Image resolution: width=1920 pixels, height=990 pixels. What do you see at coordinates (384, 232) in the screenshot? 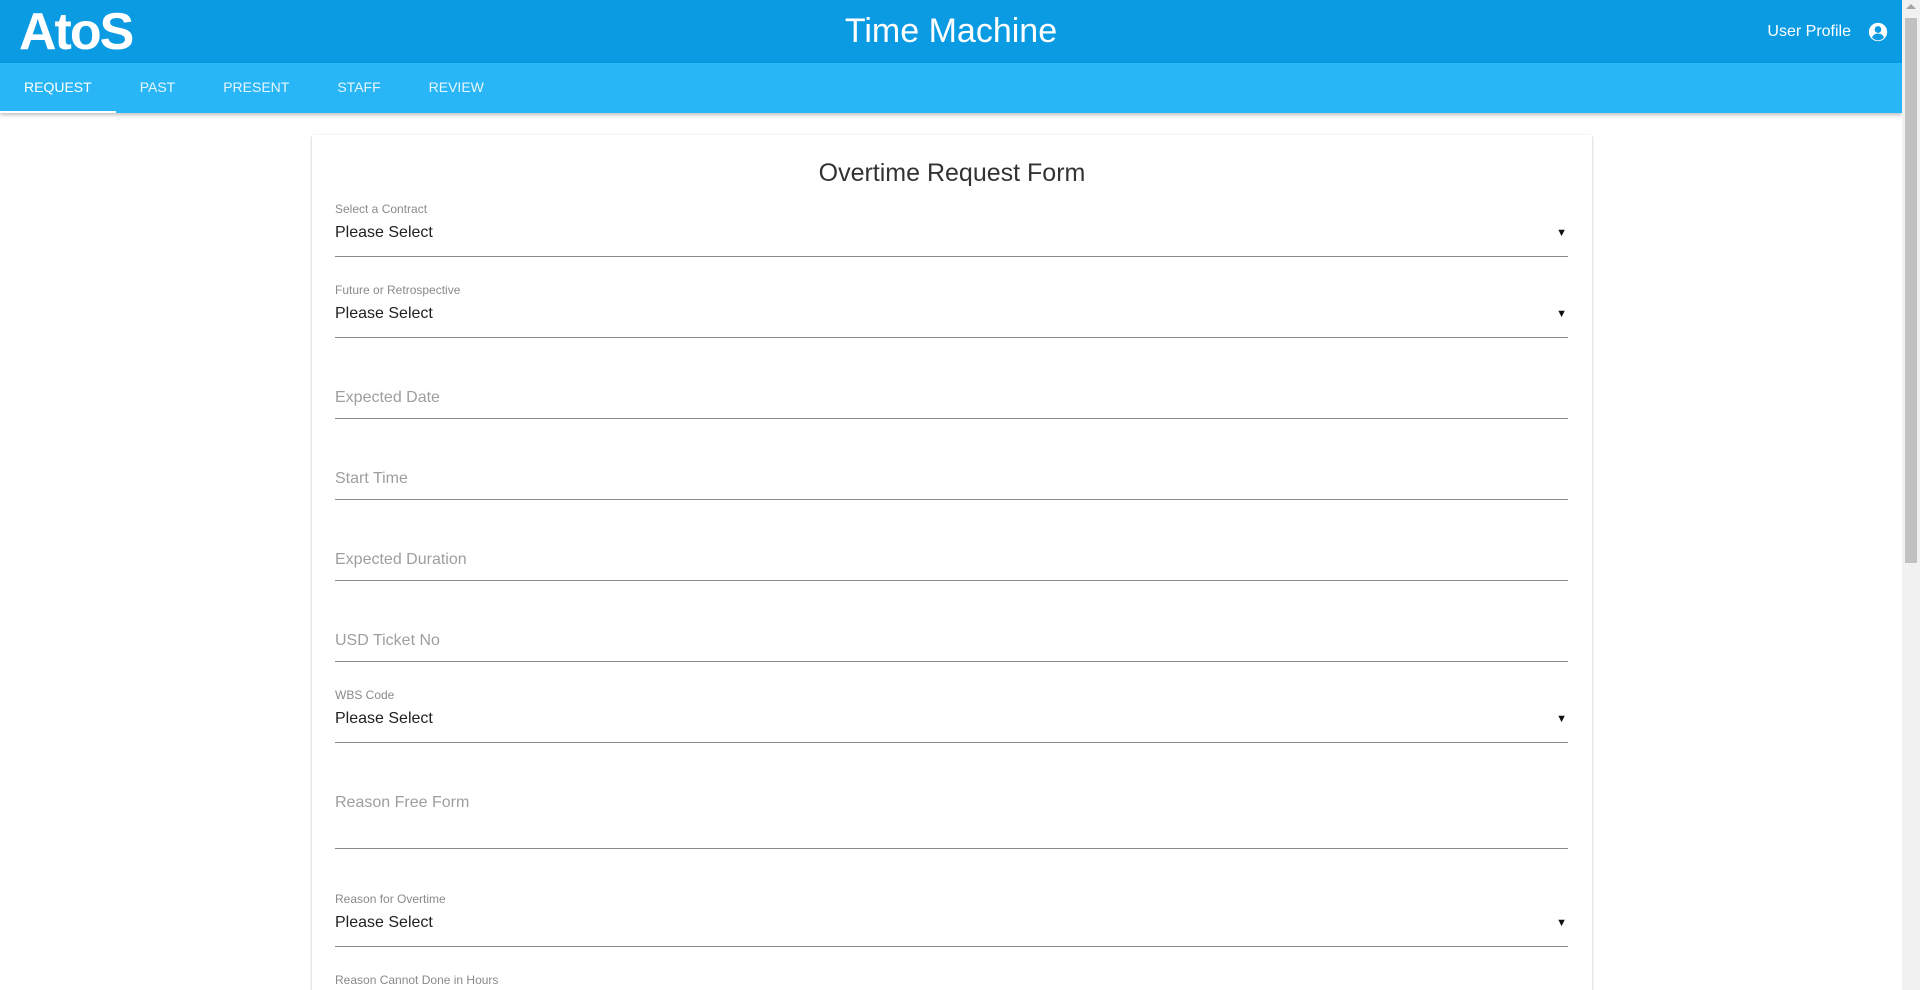
I see `contract-value: Please Select` at bounding box center [384, 232].